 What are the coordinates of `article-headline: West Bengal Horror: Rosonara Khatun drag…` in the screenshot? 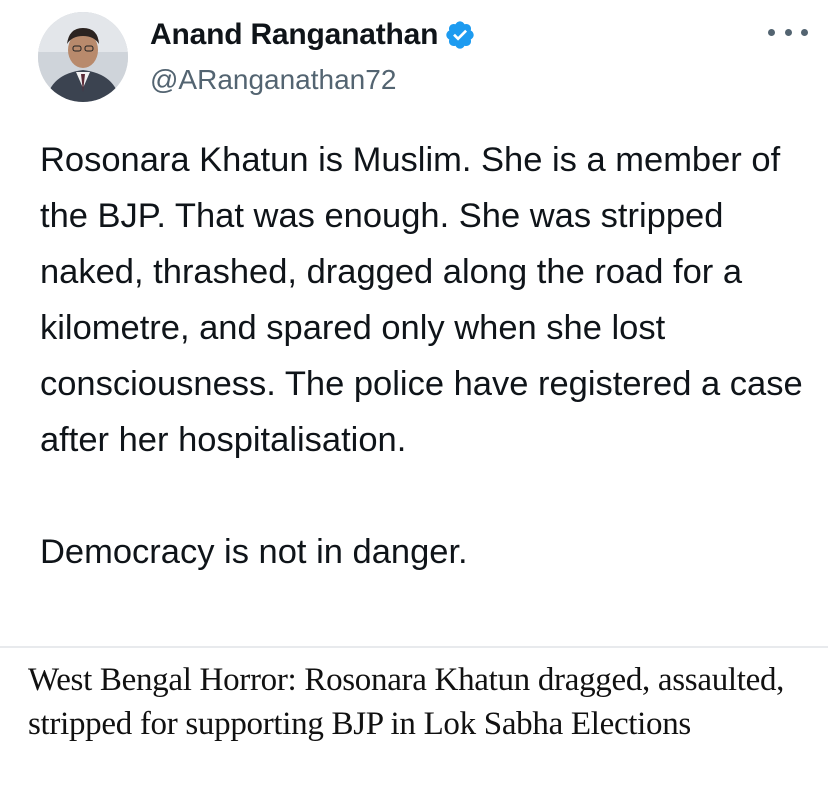 It's located at (406, 702).